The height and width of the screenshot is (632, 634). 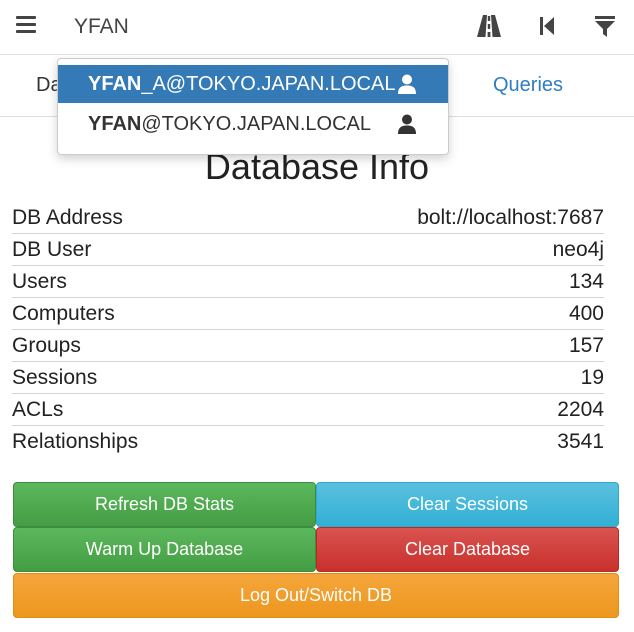 I want to click on row-value: 3541, so click(x=580, y=441).